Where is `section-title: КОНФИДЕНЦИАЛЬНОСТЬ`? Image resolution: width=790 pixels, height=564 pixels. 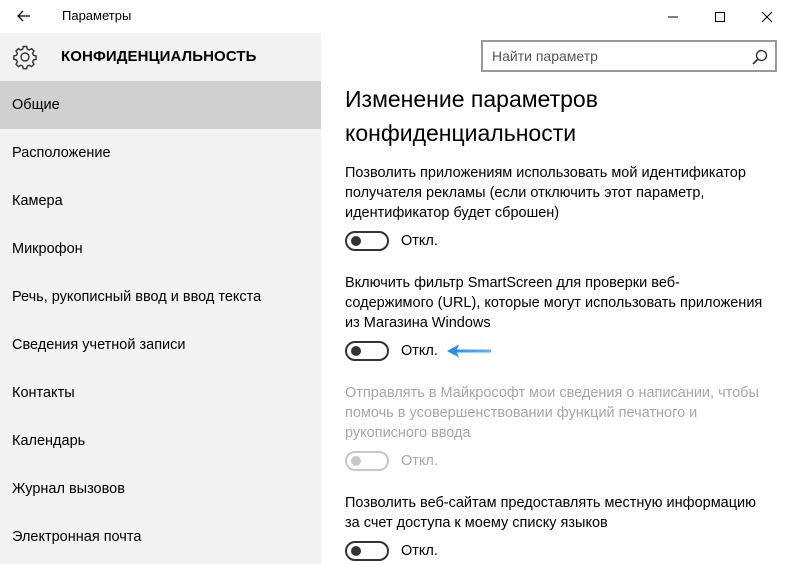 section-title: КОНФИДЕНЦИАЛЬНОСТЬ is located at coordinates (159, 56).